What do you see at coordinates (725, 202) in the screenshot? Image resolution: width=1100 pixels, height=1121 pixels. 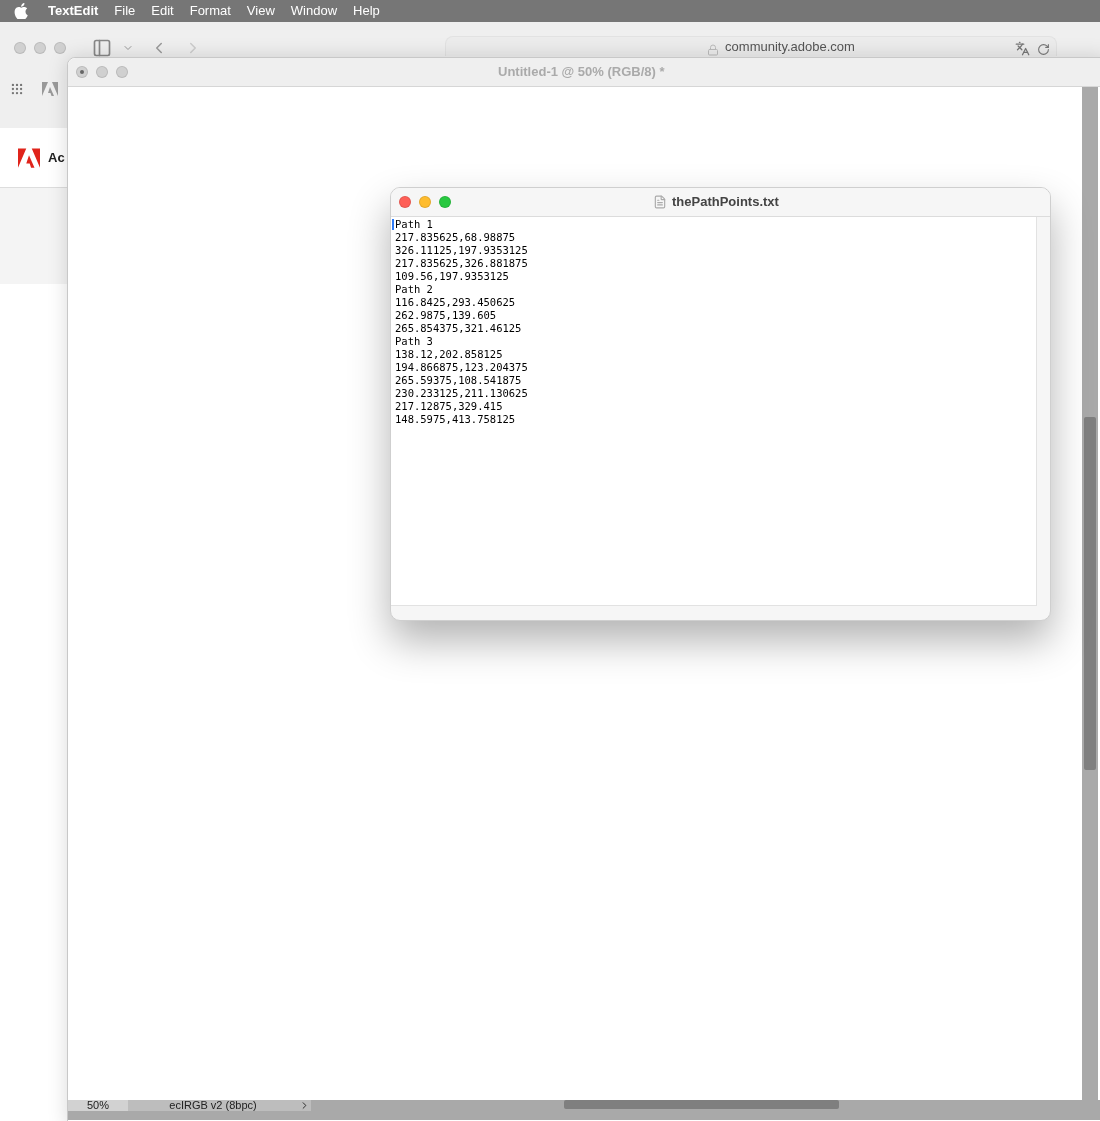 I see `window-title: thePathPoints.txt` at bounding box center [725, 202].